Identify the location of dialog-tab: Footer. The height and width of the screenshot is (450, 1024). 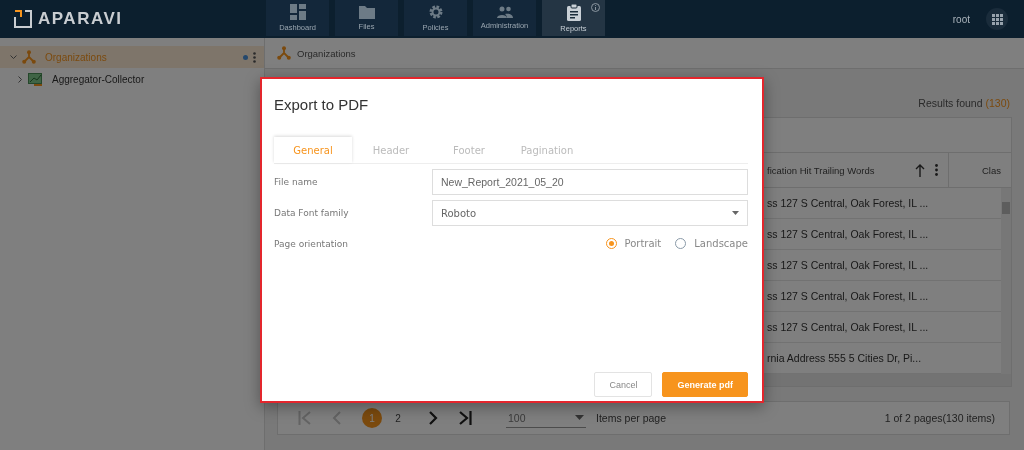
(469, 150).